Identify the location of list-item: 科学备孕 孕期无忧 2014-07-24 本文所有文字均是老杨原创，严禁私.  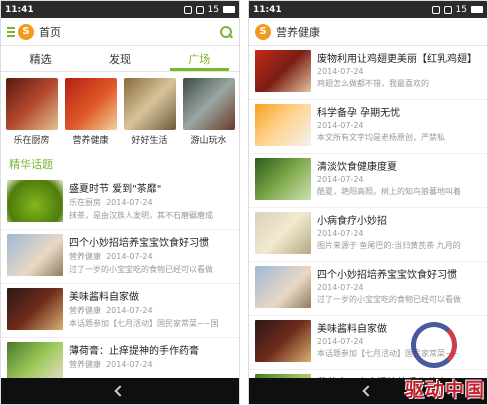
(368, 127).